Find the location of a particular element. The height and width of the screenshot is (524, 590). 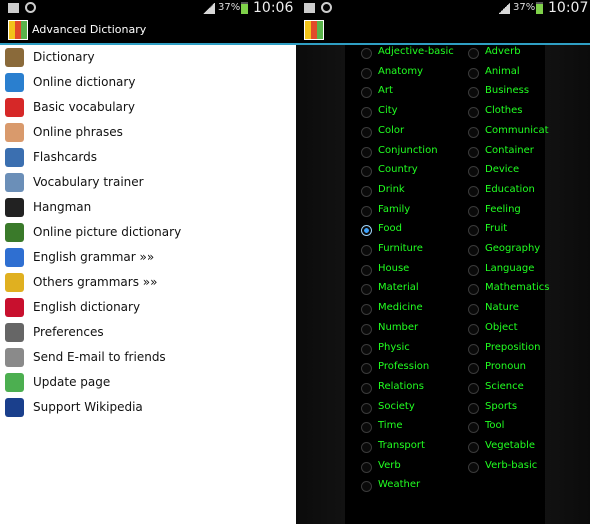

menu-item: Preferences is located at coordinates (148, 332).